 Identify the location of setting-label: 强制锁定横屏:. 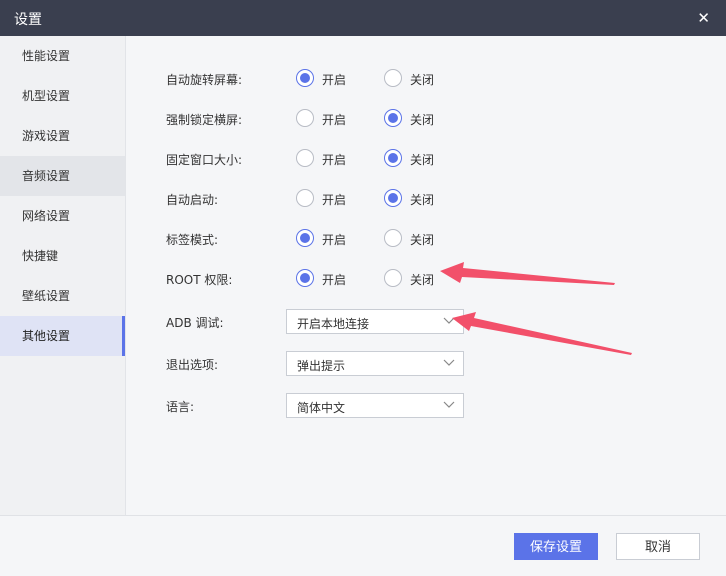
(204, 120).